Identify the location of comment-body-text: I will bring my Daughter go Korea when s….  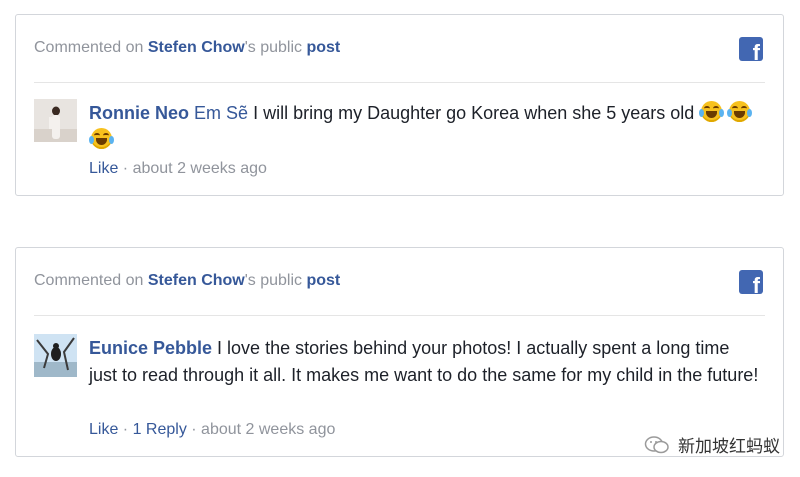
(471, 113).